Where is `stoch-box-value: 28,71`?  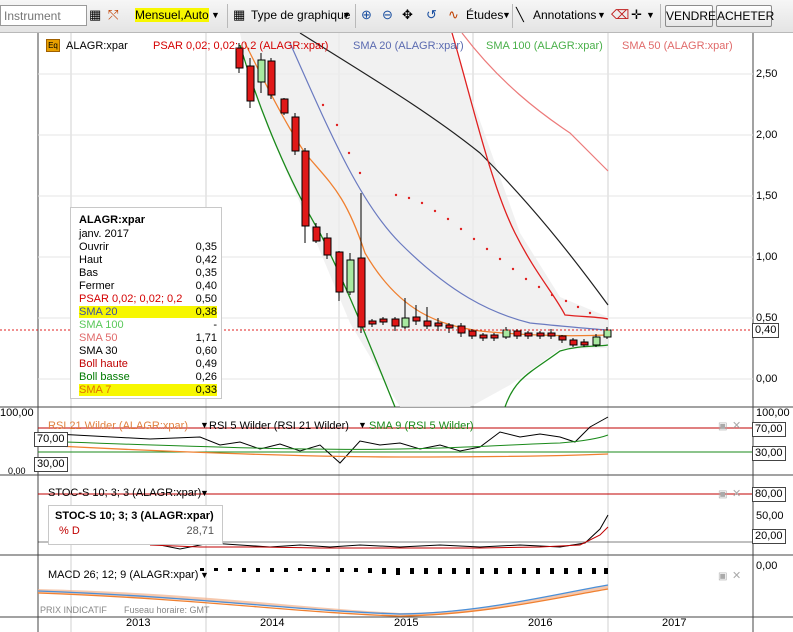 stoch-box-value: 28,71 is located at coordinates (200, 531).